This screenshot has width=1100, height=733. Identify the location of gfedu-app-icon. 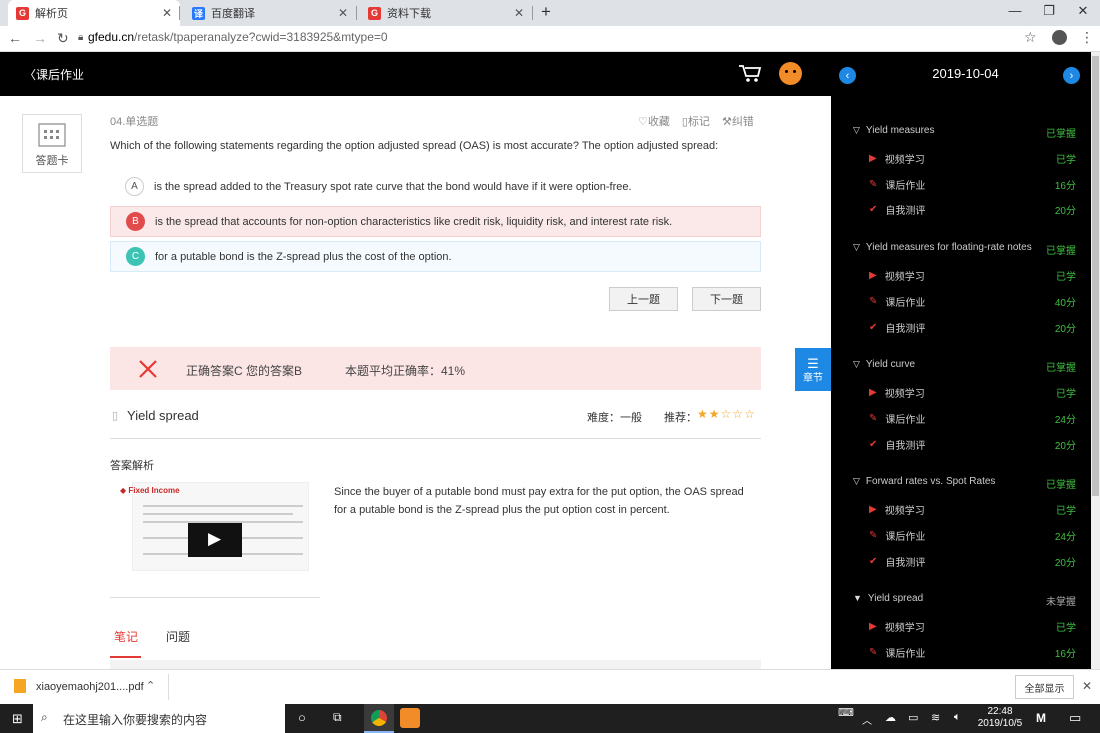
(410, 718).